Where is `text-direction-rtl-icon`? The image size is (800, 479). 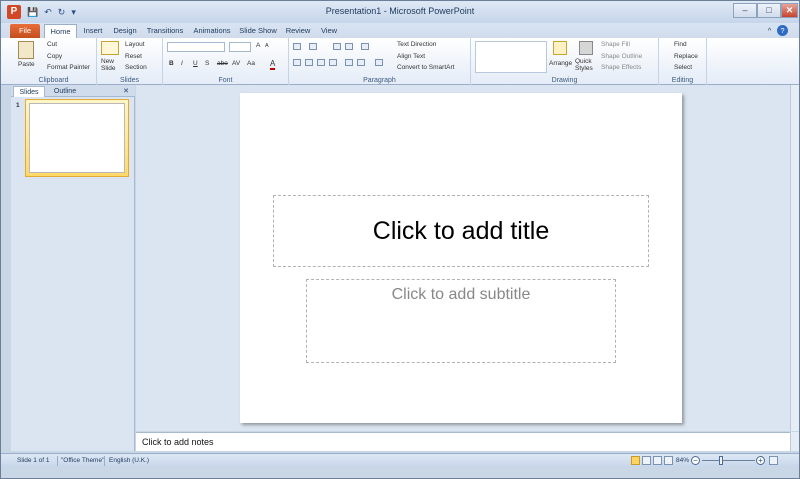 text-direction-rtl-icon is located at coordinates (361, 62).